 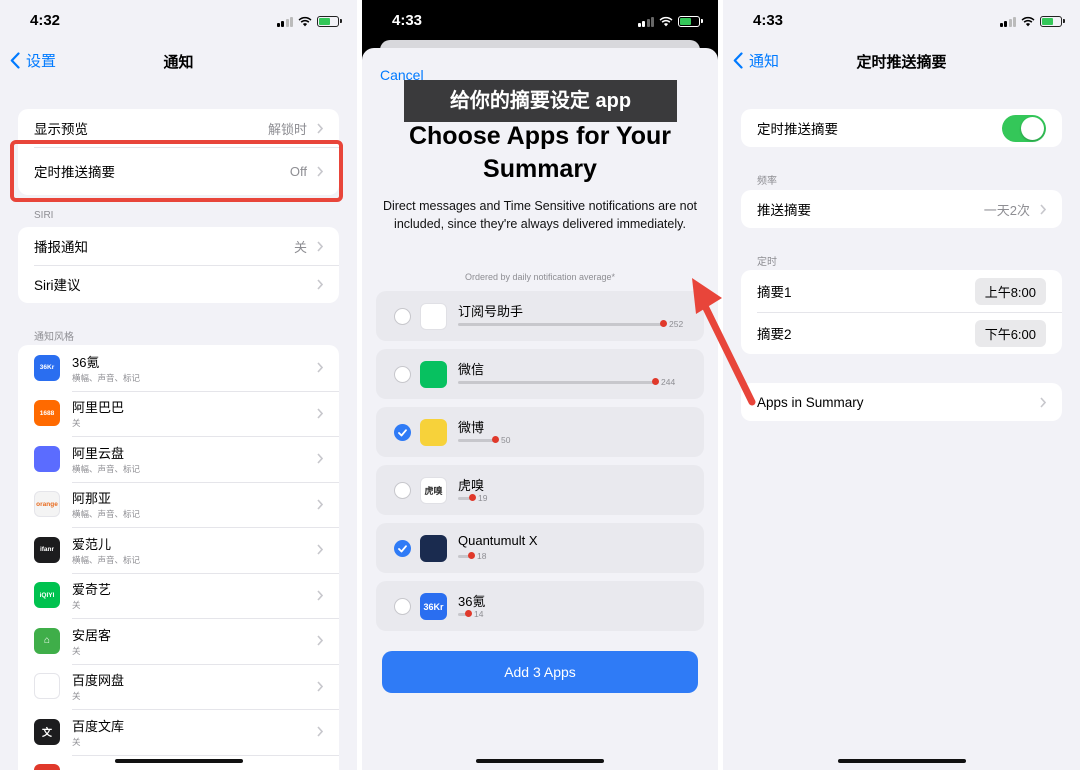 What do you see at coordinates (540, 672) in the screenshot?
I see `add-apps-button: Add 3 Apps` at bounding box center [540, 672].